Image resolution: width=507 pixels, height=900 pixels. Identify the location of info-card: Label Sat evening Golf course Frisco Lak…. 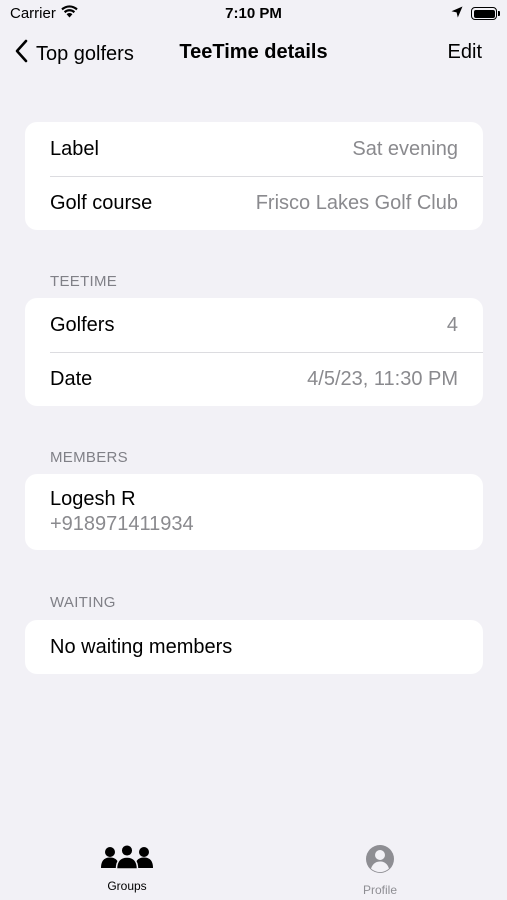
(254, 176).